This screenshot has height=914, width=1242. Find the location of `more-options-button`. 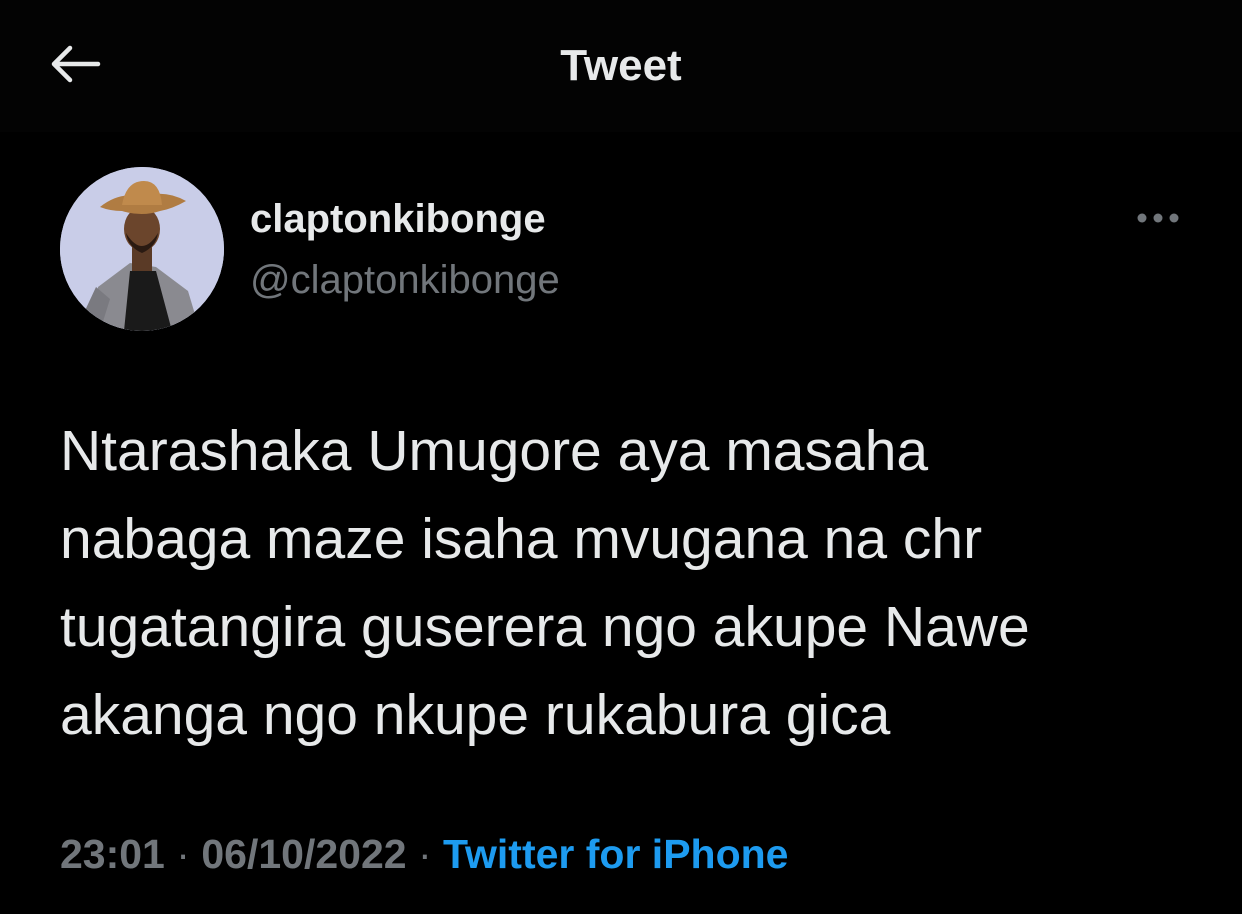

more-options-button is located at coordinates (1158, 220).